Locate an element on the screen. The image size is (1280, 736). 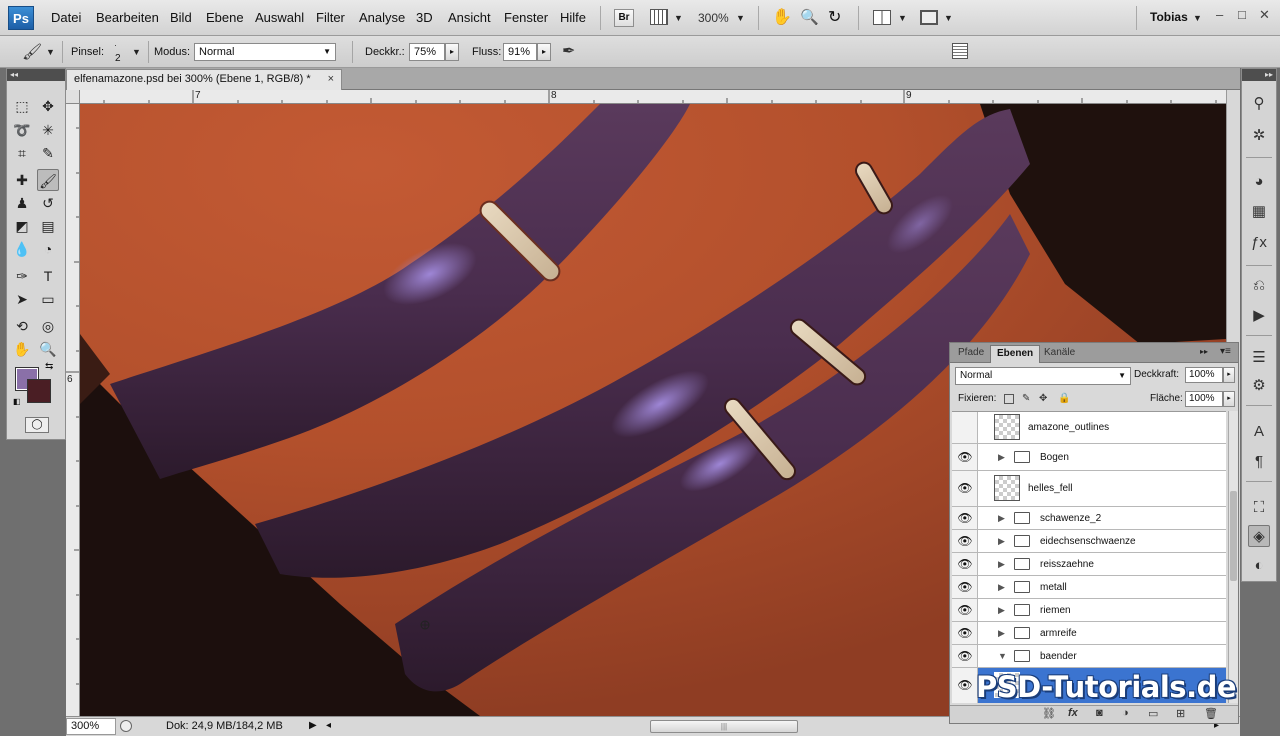
film-strip-icon is located at coordinates (659, 17).